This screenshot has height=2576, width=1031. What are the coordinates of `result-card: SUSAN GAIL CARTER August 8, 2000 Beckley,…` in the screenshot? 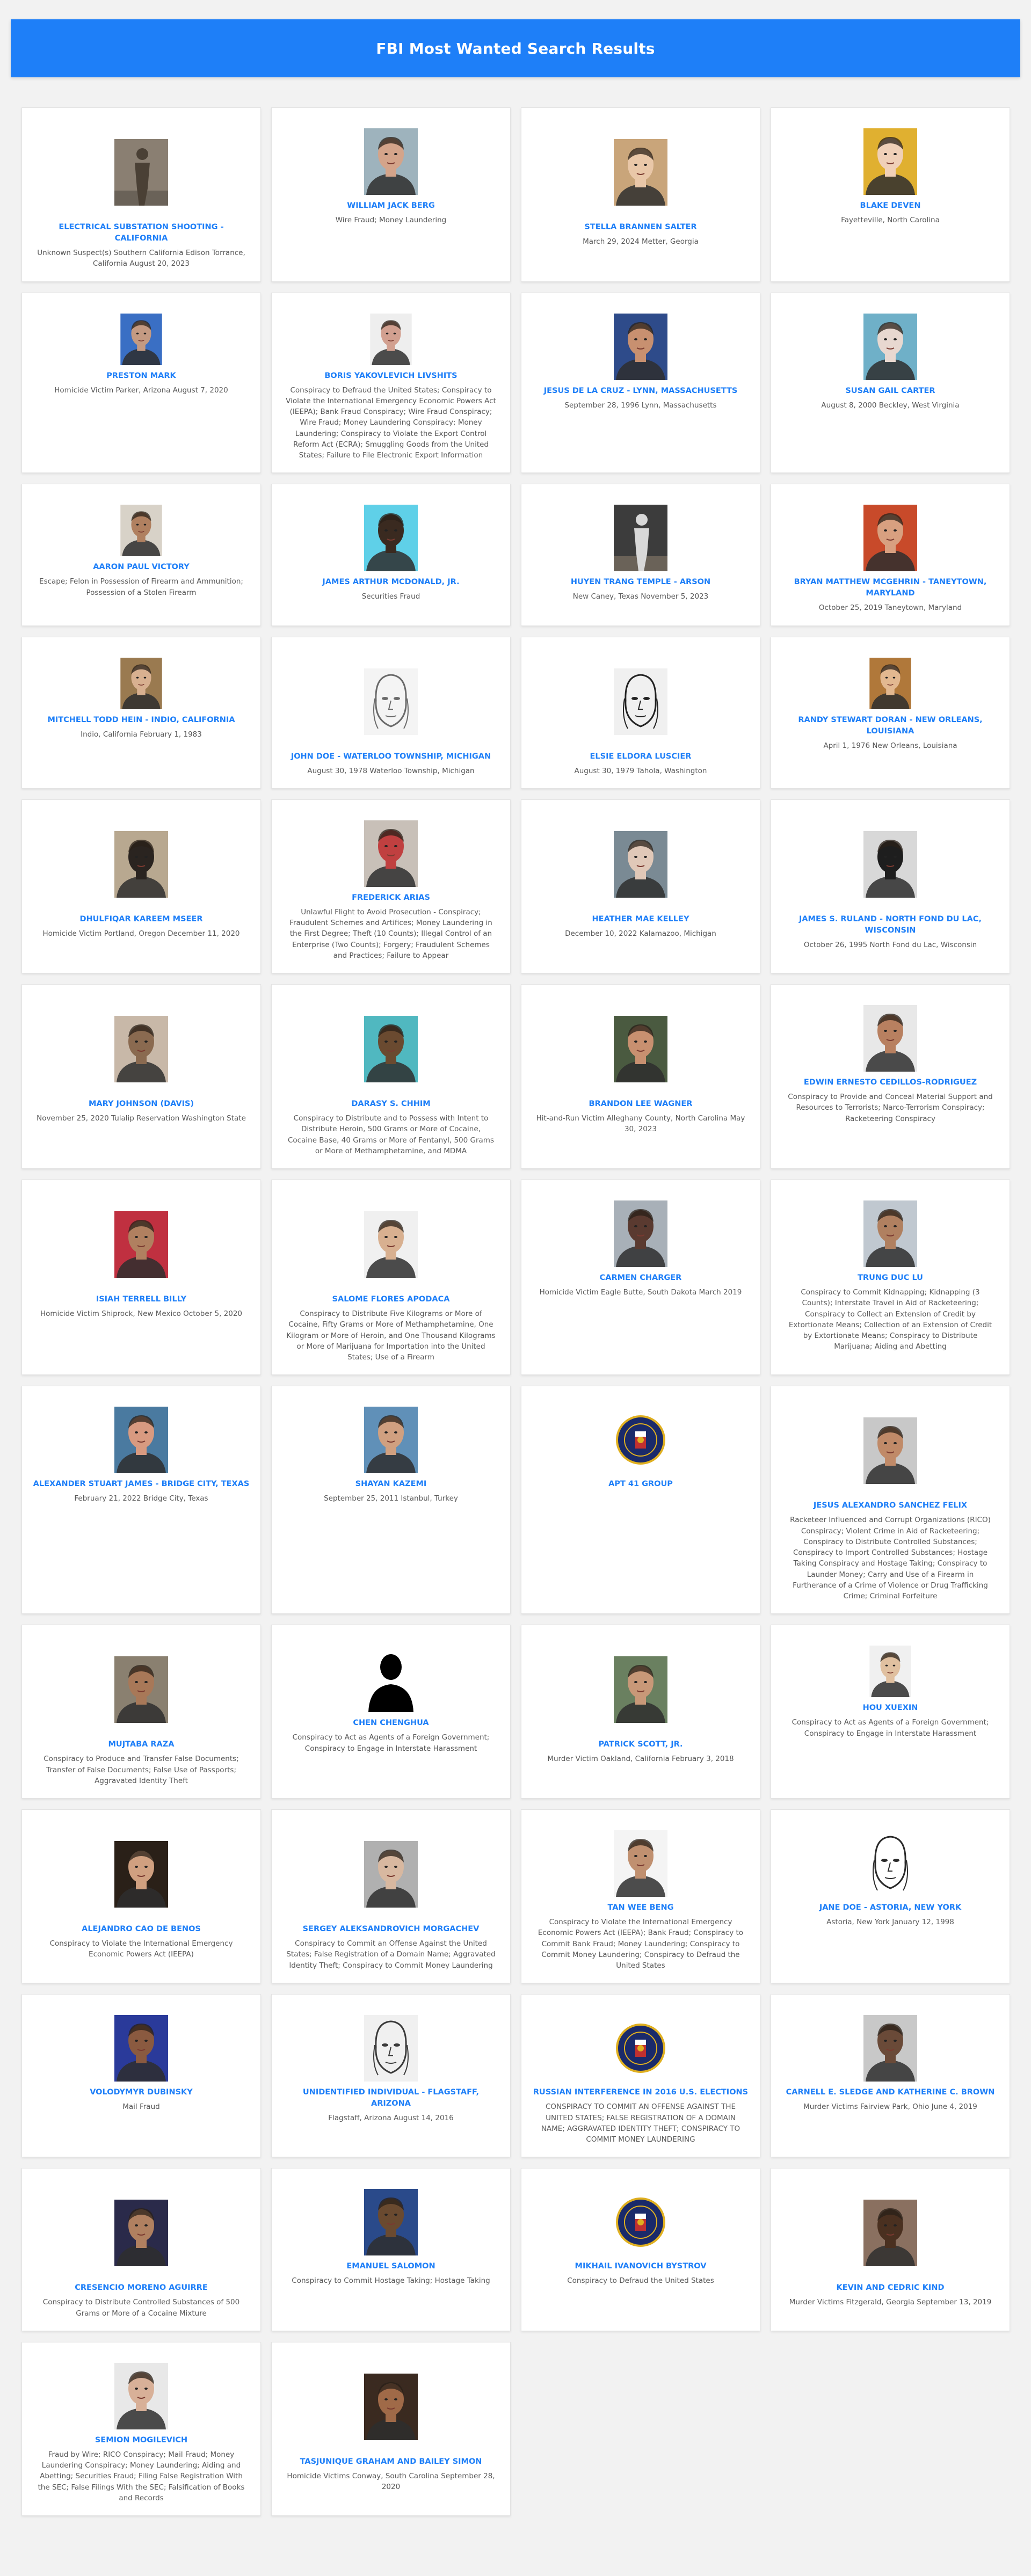 It's located at (890, 383).